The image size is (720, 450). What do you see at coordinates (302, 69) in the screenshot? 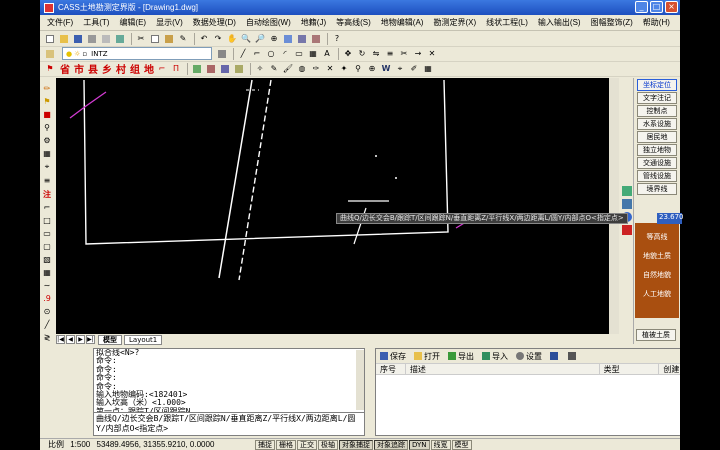
I see `fill-icon: ◍` at bounding box center [302, 69].